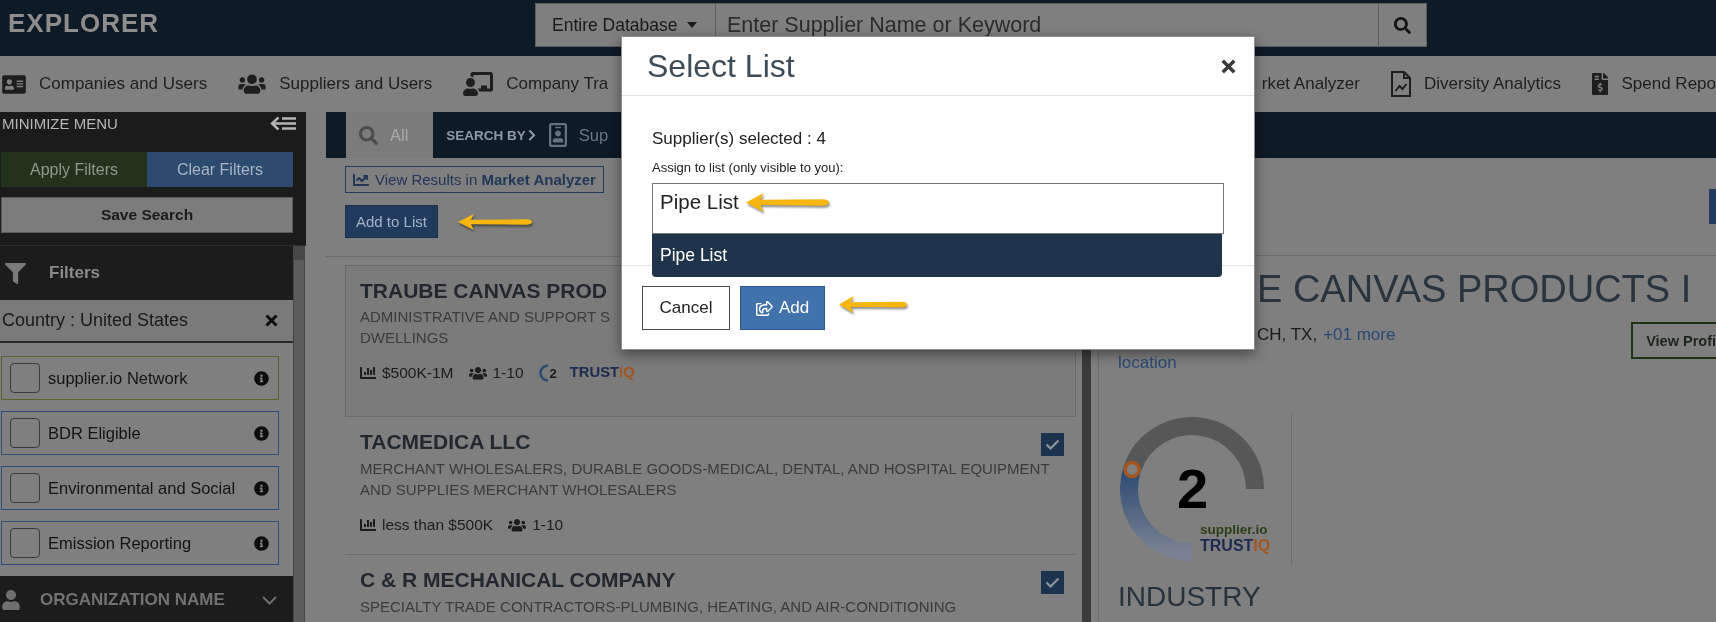 The width and height of the screenshot is (1716, 622). I want to click on industry-heading: INDUSTRY, so click(1189, 597).